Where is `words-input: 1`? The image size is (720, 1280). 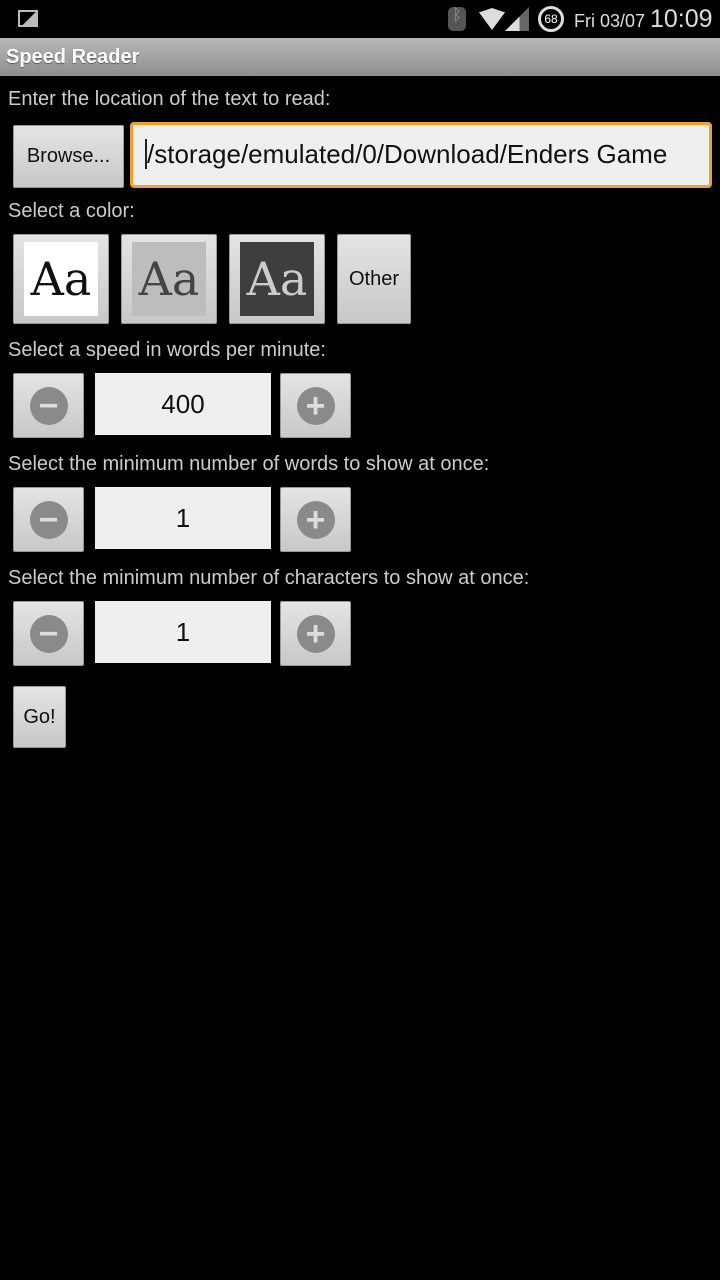
words-input: 1 is located at coordinates (183, 518).